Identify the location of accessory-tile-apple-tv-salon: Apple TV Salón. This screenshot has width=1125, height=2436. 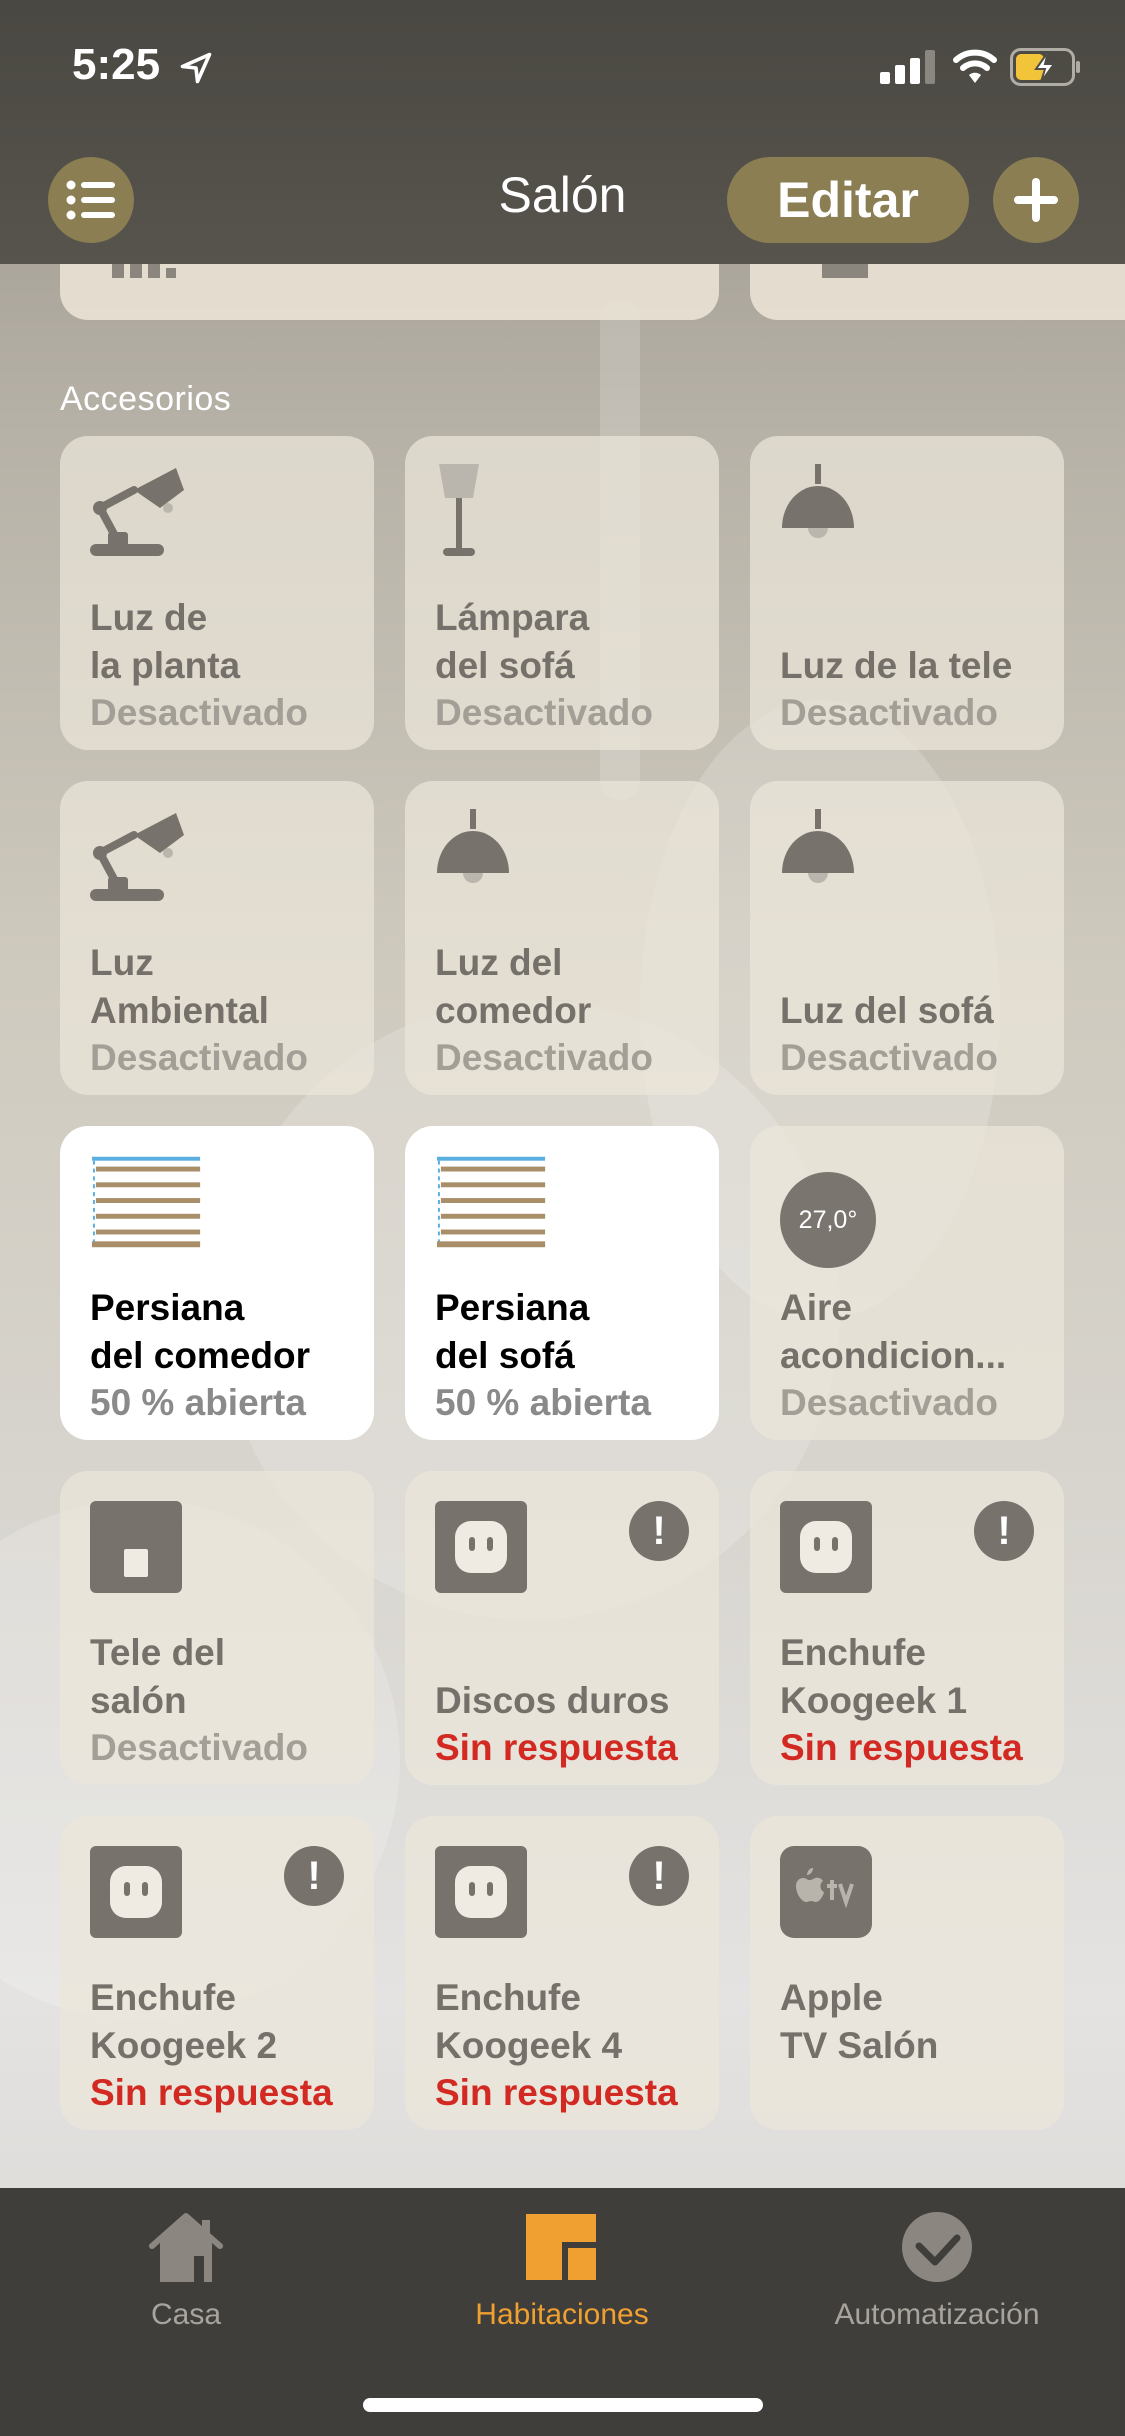
(907, 1973).